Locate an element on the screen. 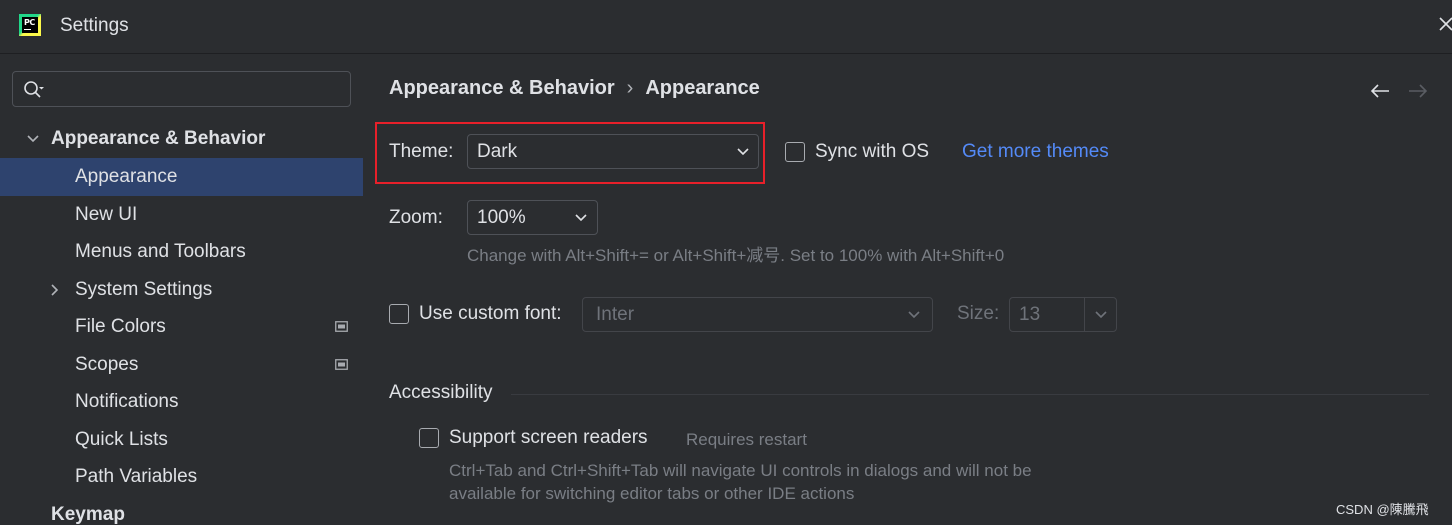  tree-item-menus-toolbars: Menus and Toolbars is located at coordinates (181, 252).